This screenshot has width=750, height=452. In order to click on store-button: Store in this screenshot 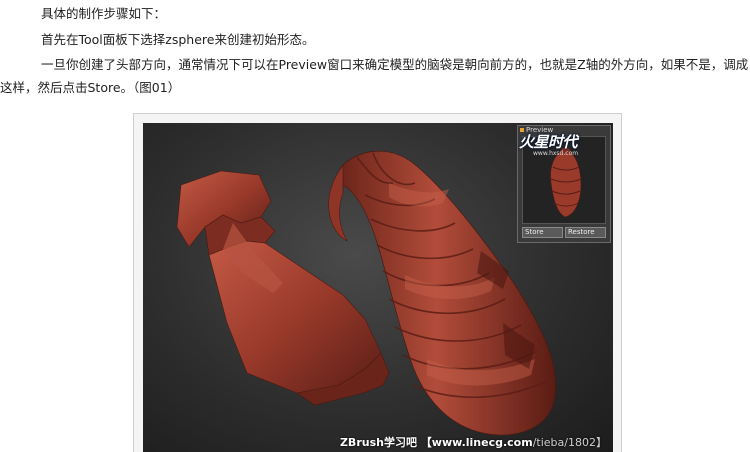, I will do `click(542, 232)`.